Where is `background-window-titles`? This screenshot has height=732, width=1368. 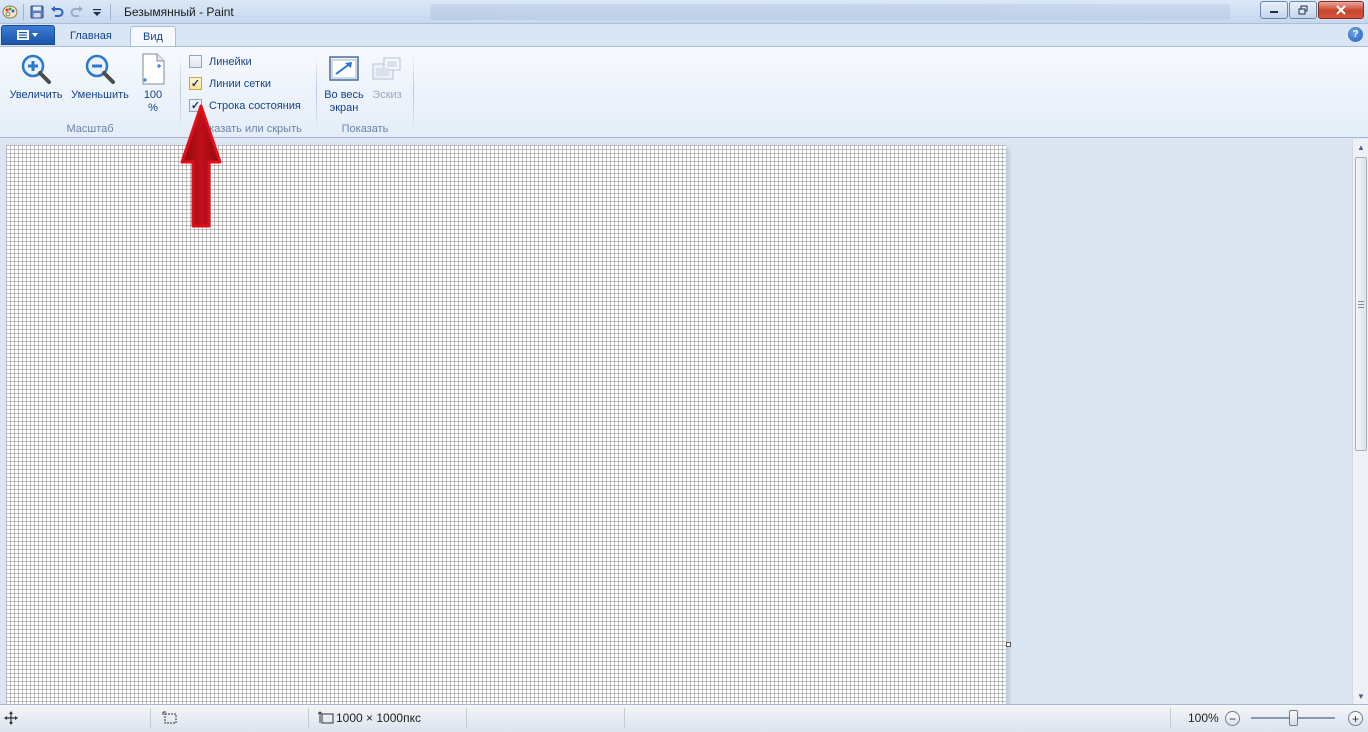 background-window-titles is located at coordinates (830, 12).